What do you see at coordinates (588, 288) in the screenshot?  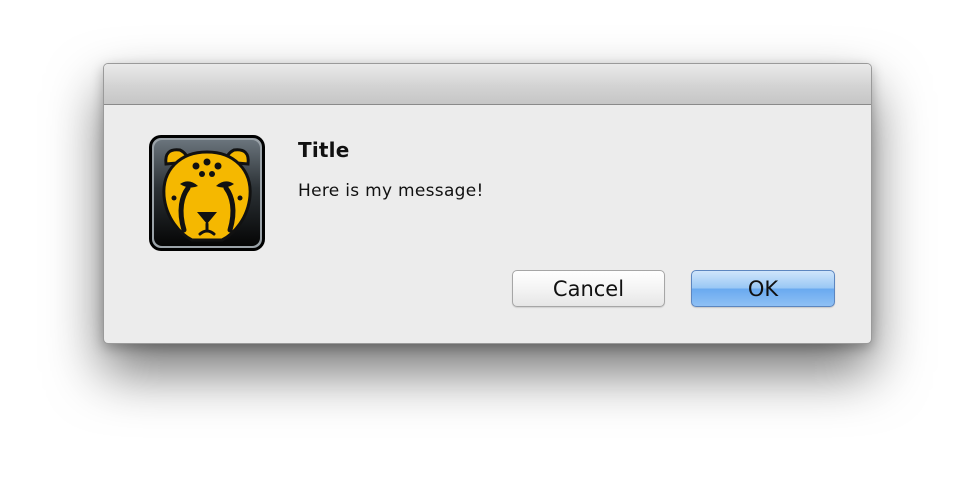 I see `cancel-button: Cancel` at bounding box center [588, 288].